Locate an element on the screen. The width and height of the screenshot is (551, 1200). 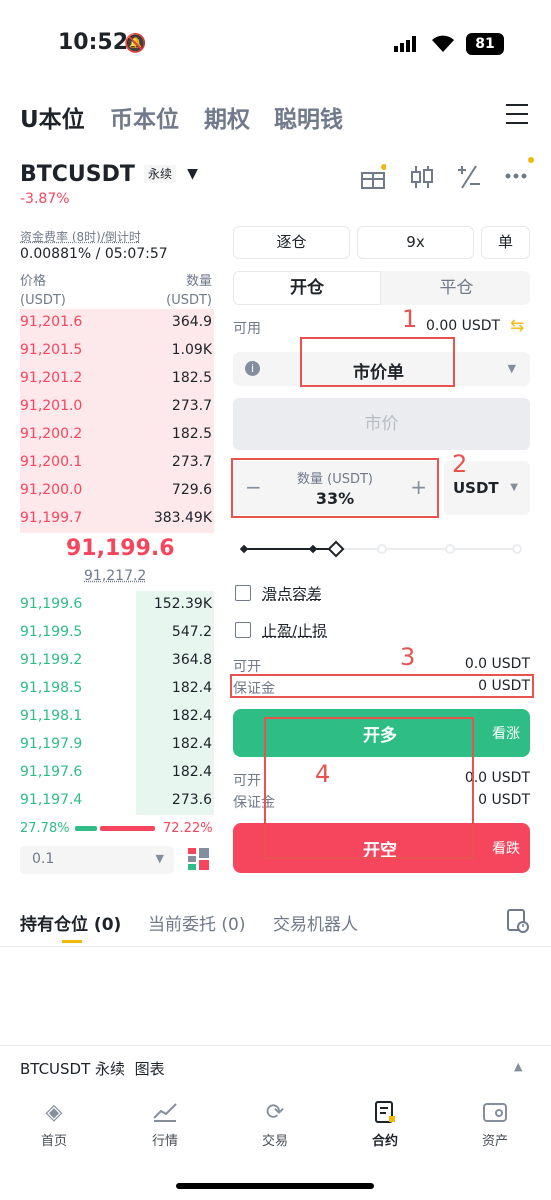
tpsl-label: 止盈/止损 is located at coordinates (295, 631).